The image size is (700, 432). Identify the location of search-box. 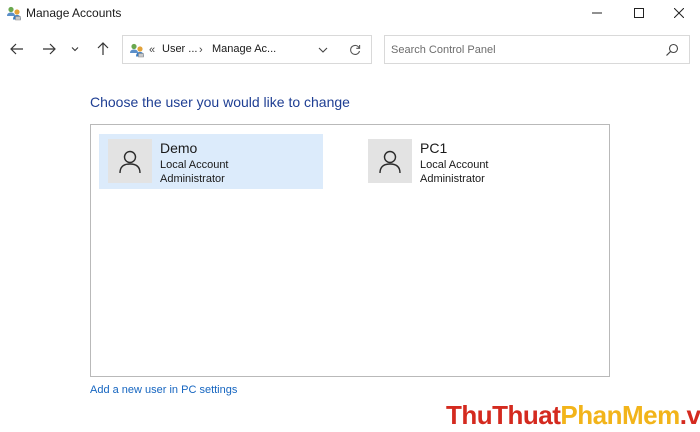
(537, 49).